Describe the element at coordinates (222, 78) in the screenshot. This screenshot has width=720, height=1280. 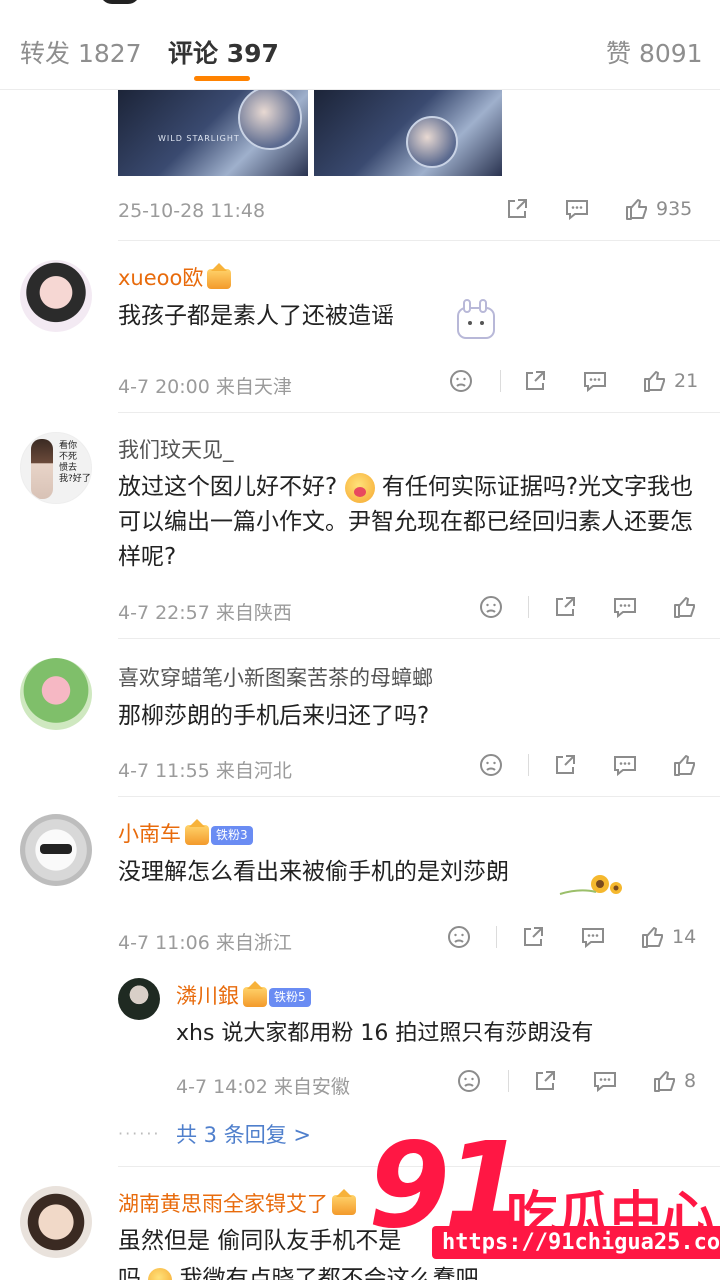
I see `active-tab-indicator` at that location.